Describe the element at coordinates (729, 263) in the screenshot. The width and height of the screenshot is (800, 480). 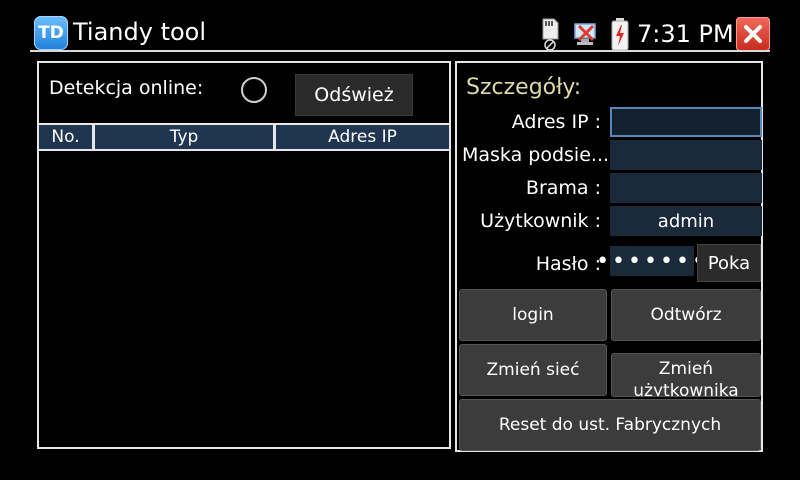
I see `show-password-button: Poka` at that location.